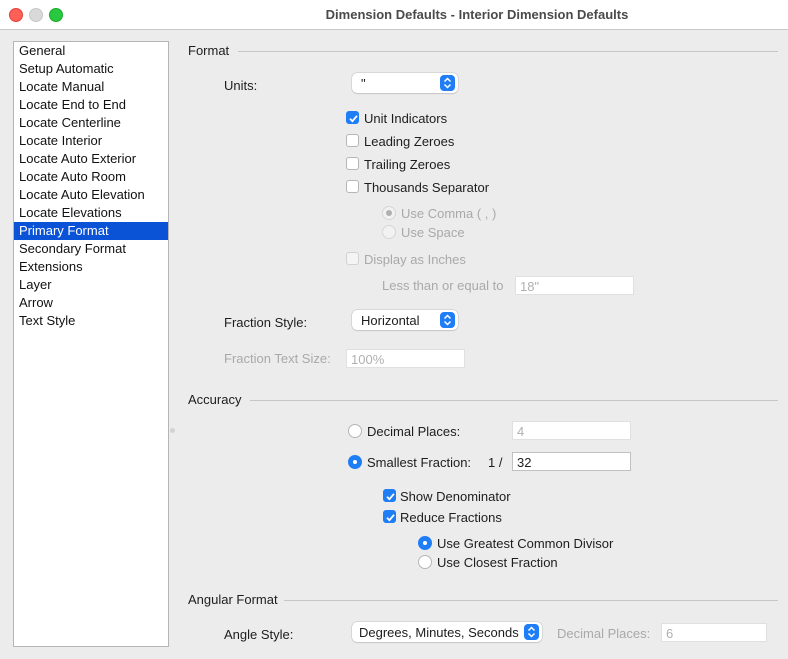  I want to click on sidebar-item-secondary-format: Secondary Format, so click(91, 249).